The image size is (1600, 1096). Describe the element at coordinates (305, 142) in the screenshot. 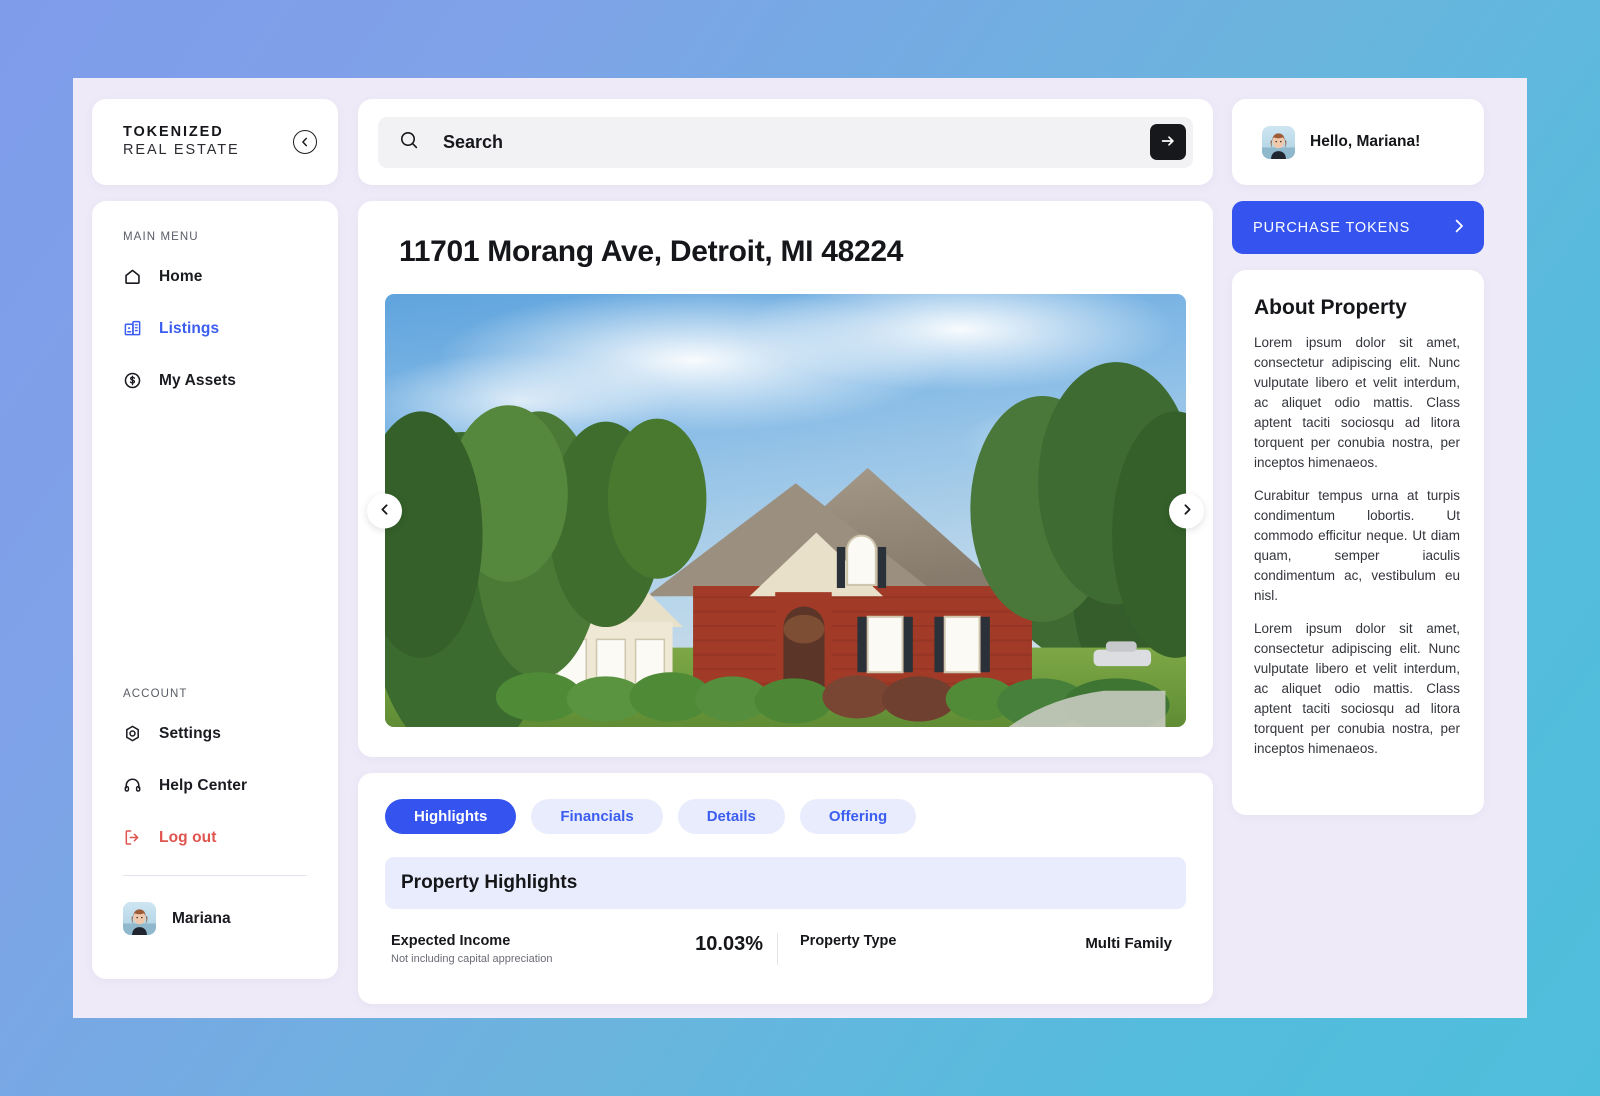

I see `chevron-left-circle-icon` at that location.